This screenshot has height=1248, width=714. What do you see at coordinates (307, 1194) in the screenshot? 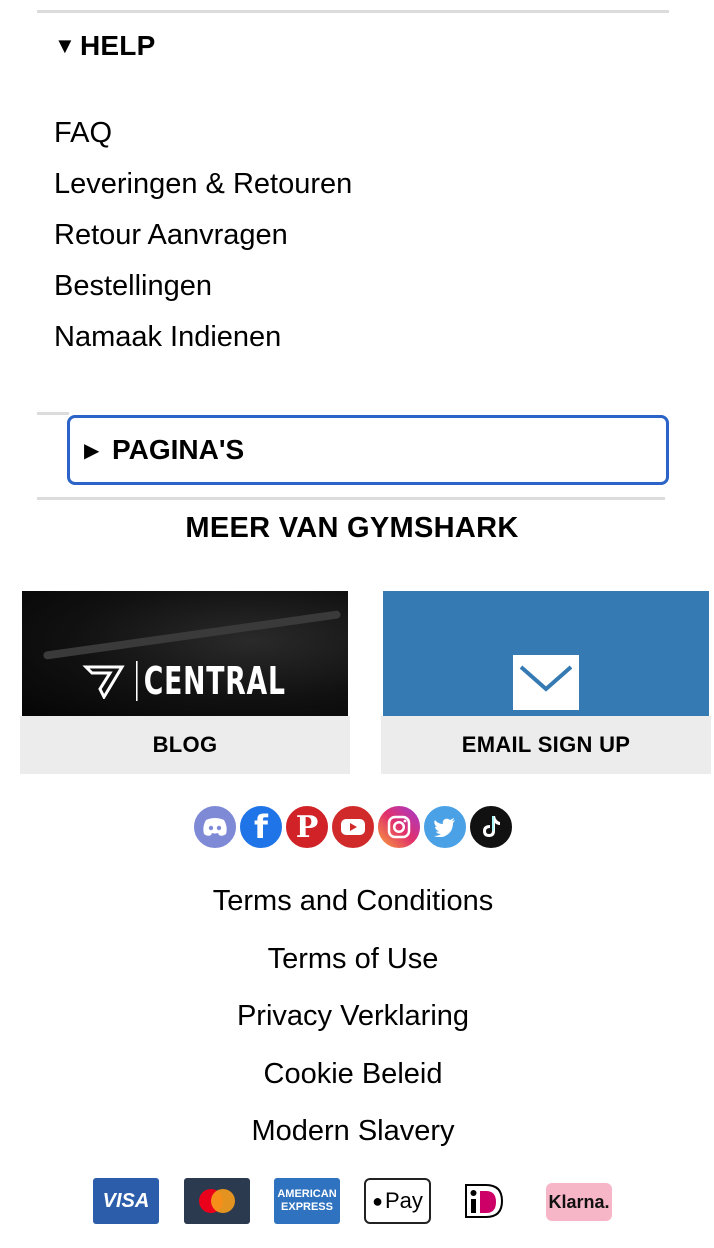
I see `amex-line1: AMERICAN` at bounding box center [307, 1194].